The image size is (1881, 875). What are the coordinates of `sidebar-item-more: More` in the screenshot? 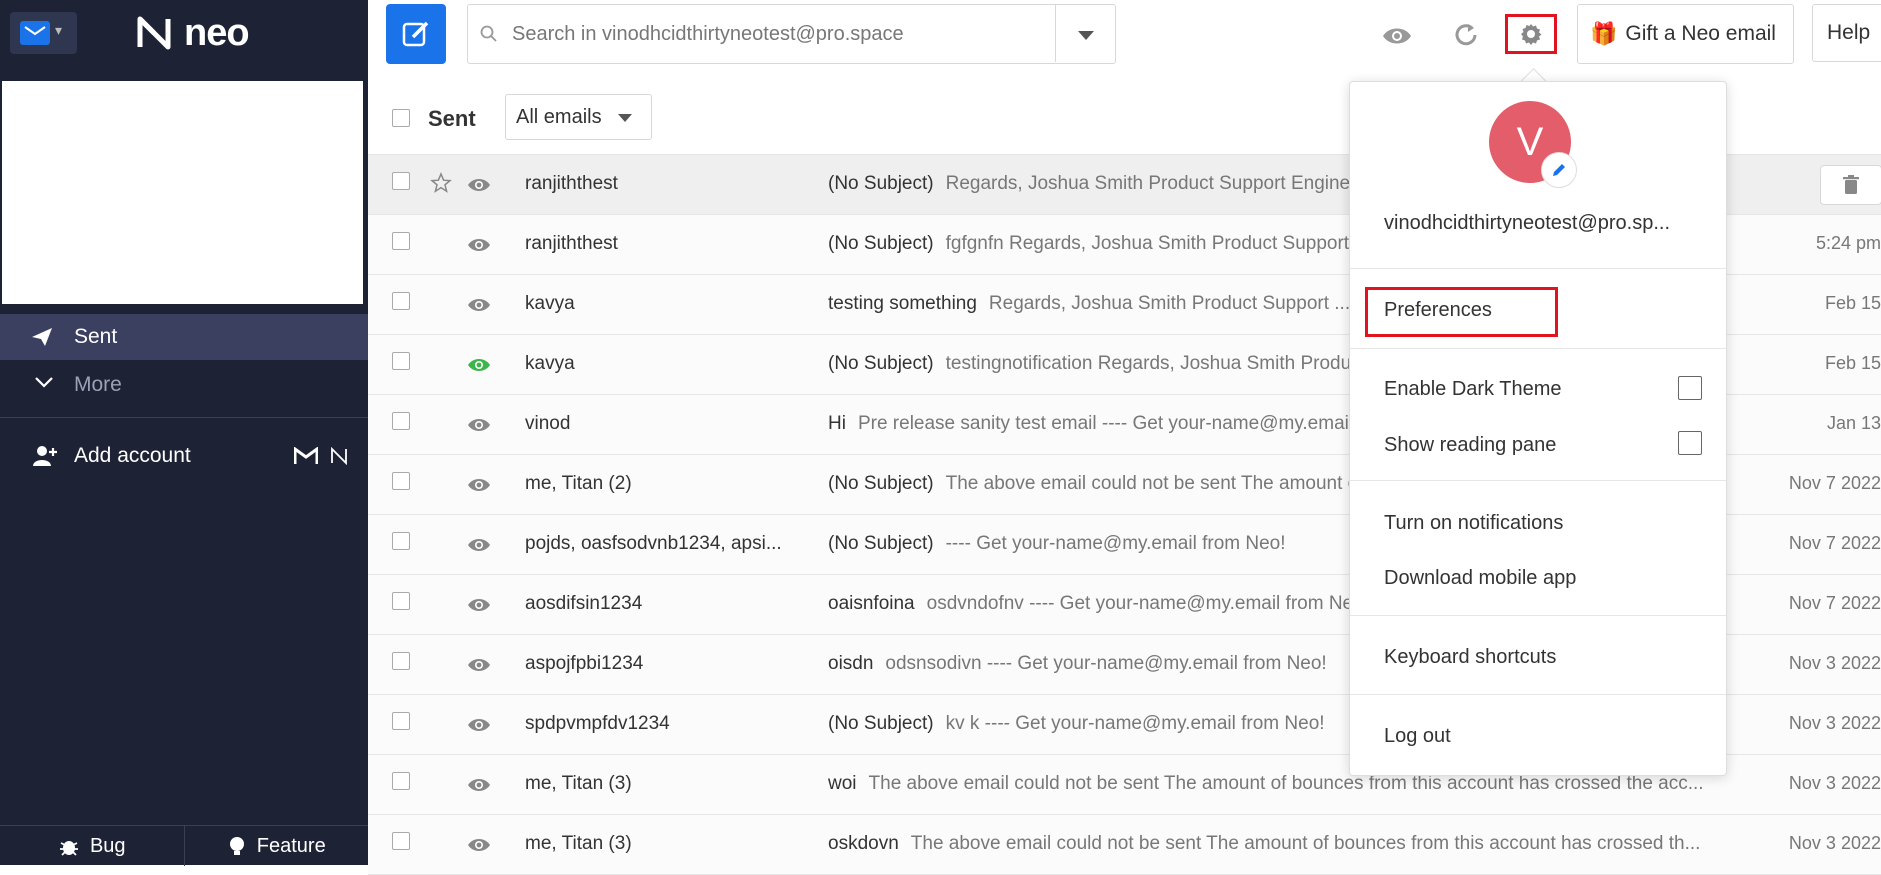 It's located at (184, 385).